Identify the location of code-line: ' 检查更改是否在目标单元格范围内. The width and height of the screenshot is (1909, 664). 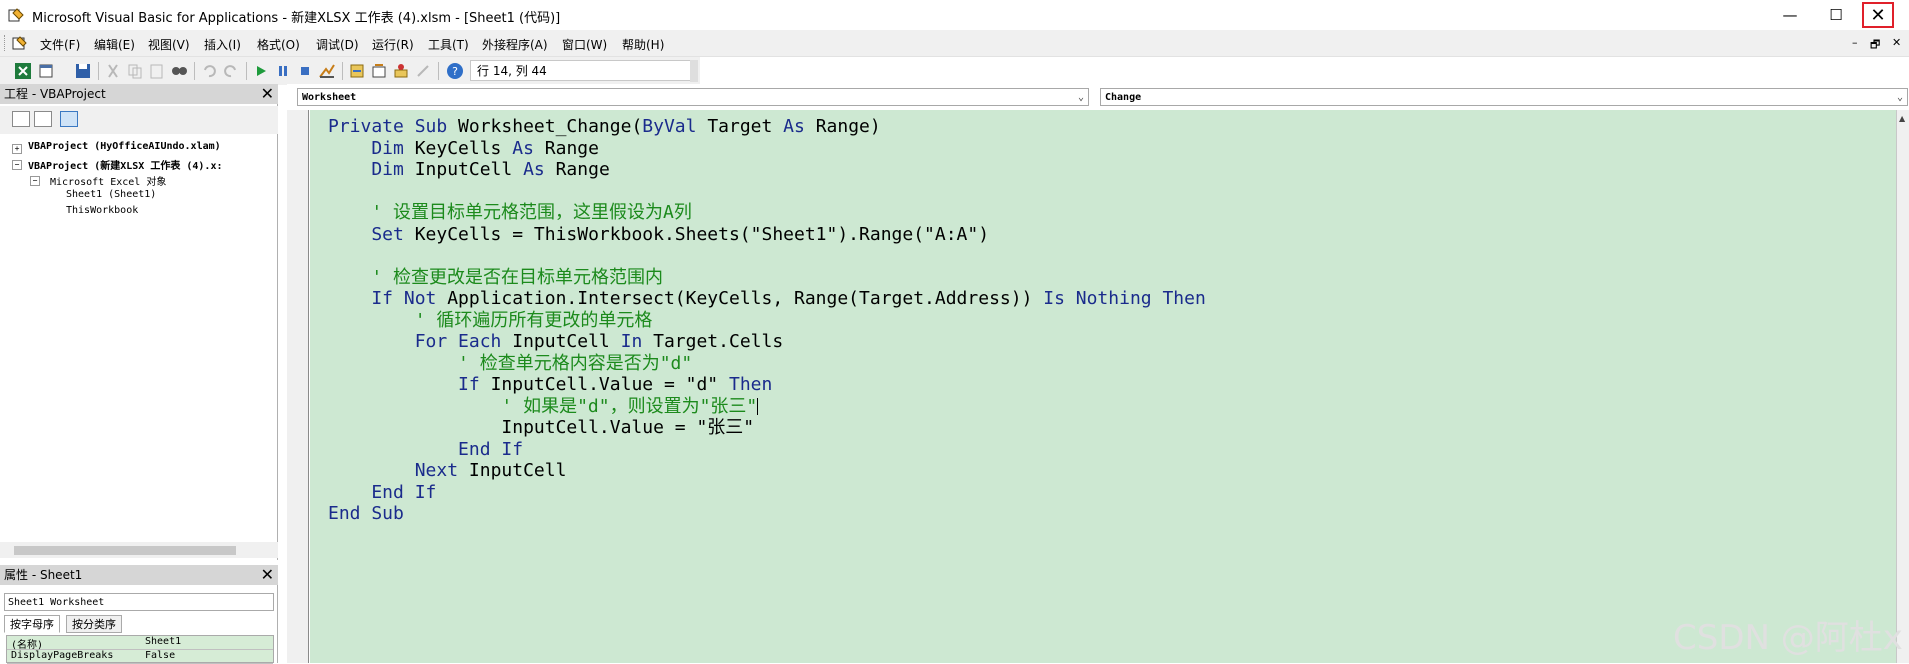
(495, 277).